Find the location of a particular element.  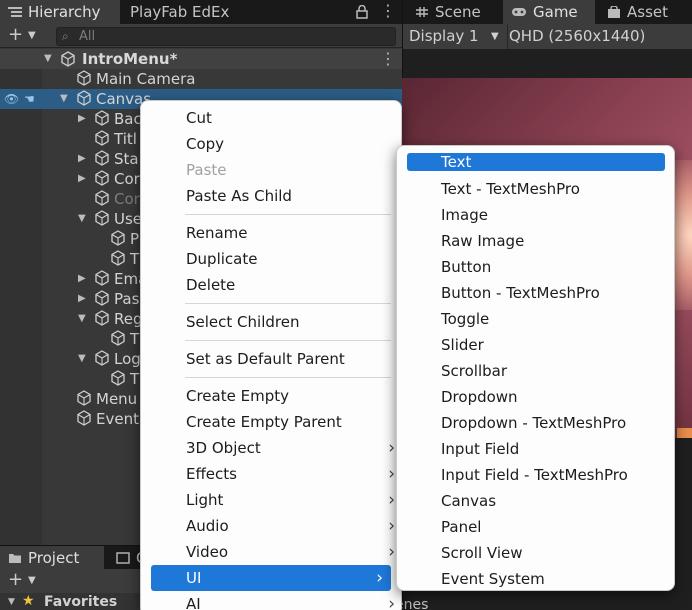

pickable-hand-icon: ☚ is located at coordinates (29, 99).